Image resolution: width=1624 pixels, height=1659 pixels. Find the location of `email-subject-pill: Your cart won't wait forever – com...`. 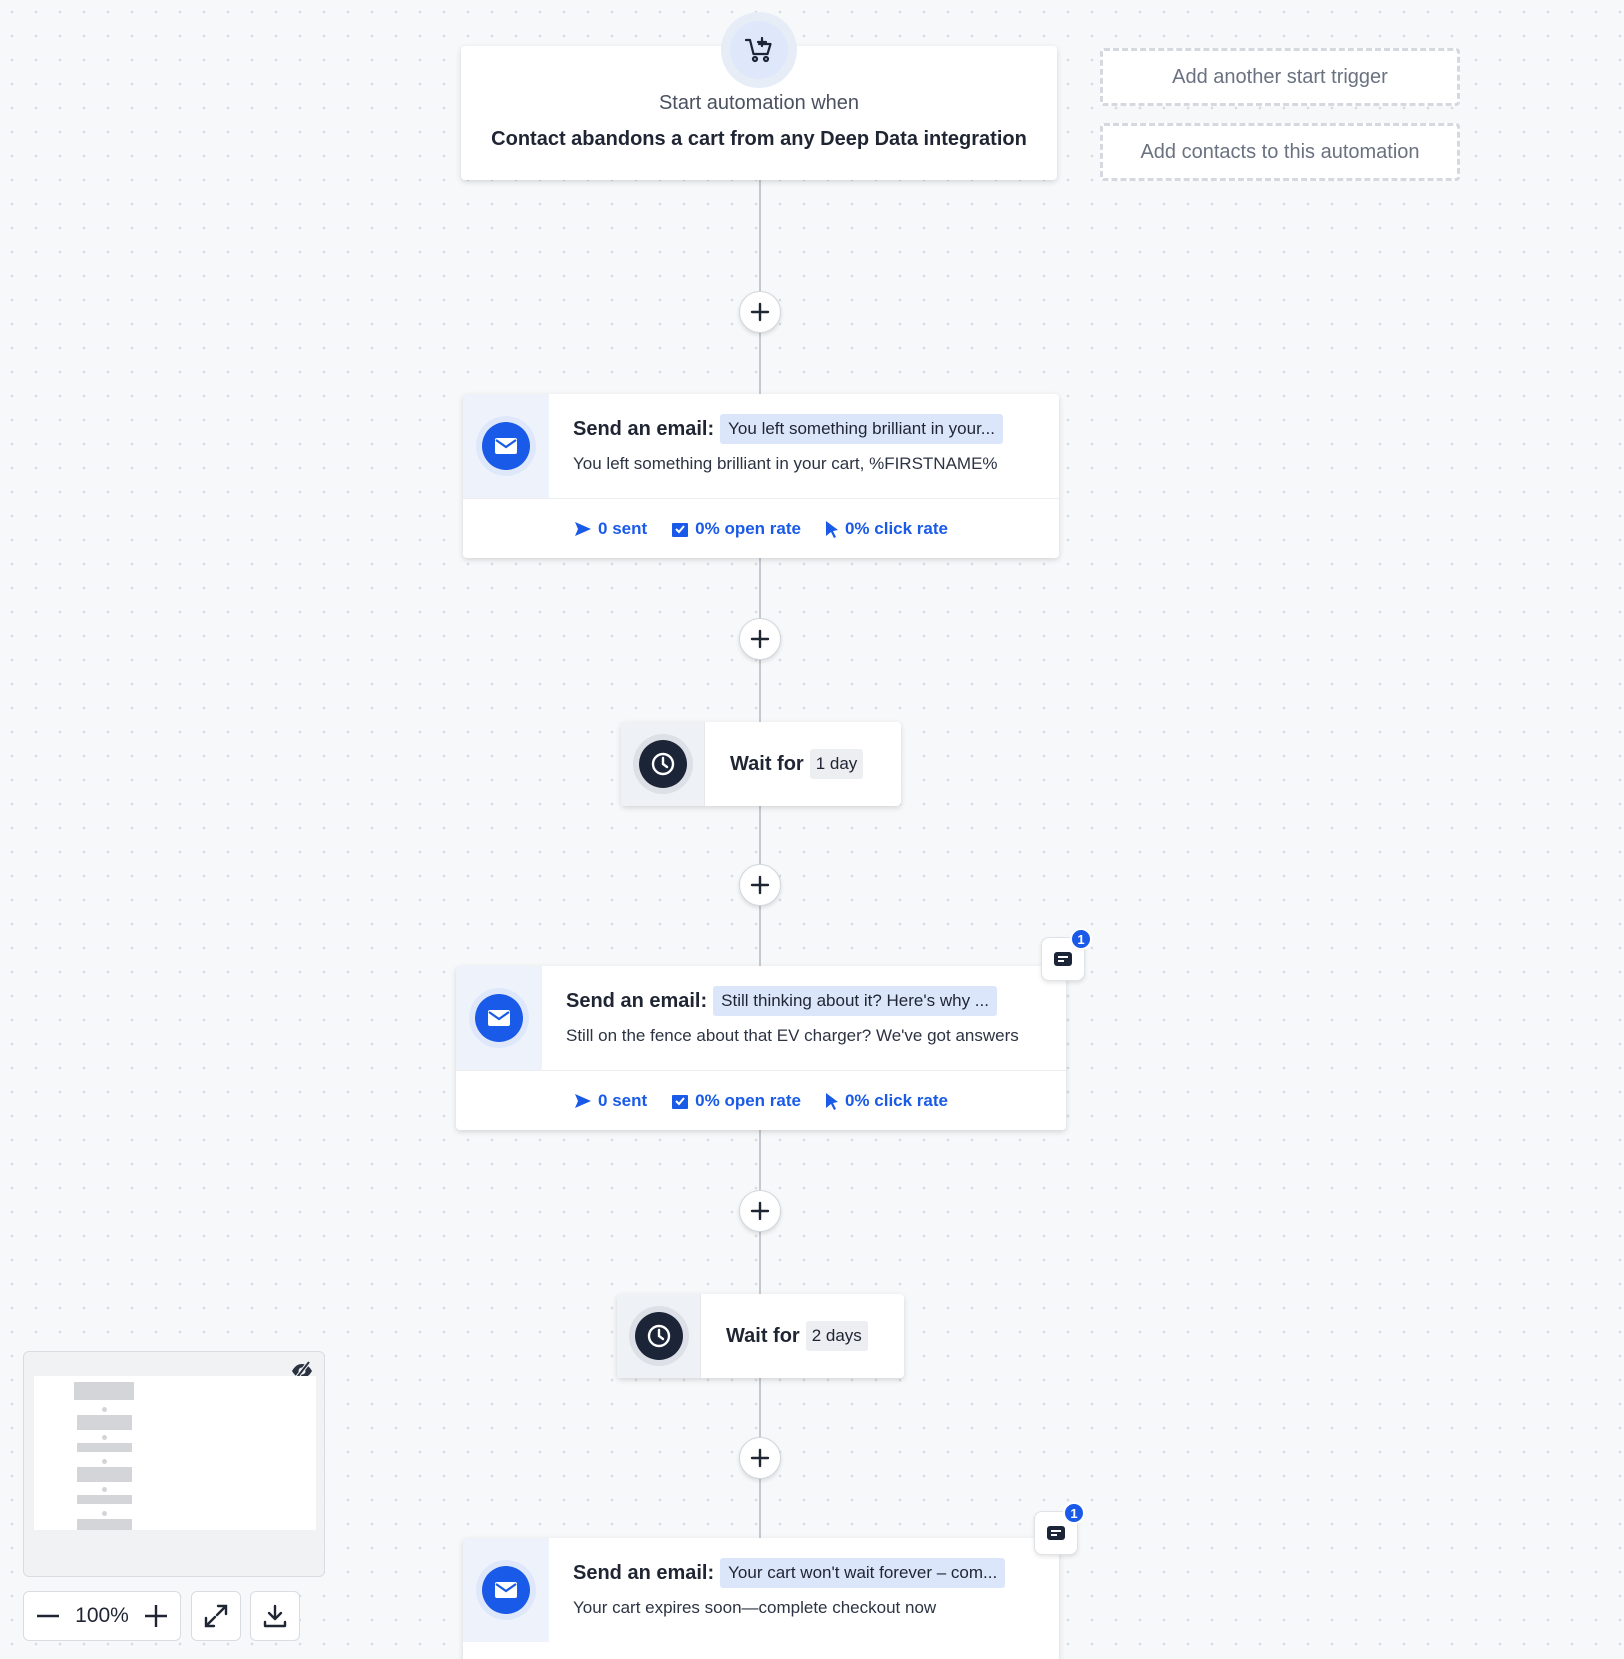

email-subject-pill: Your cart won't wait forever – com... is located at coordinates (863, 1573).